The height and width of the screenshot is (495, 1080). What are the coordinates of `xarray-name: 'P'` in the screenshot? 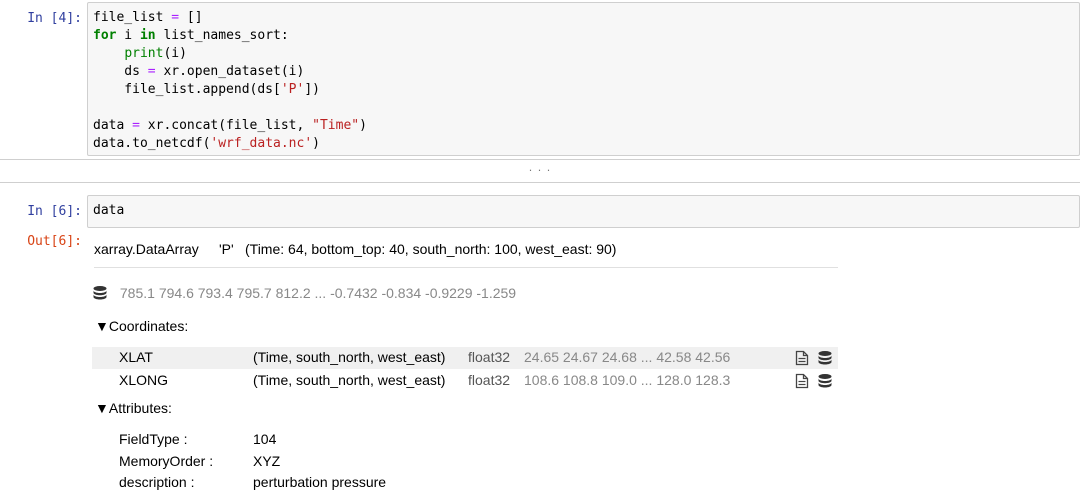 It's located at (226, 249).